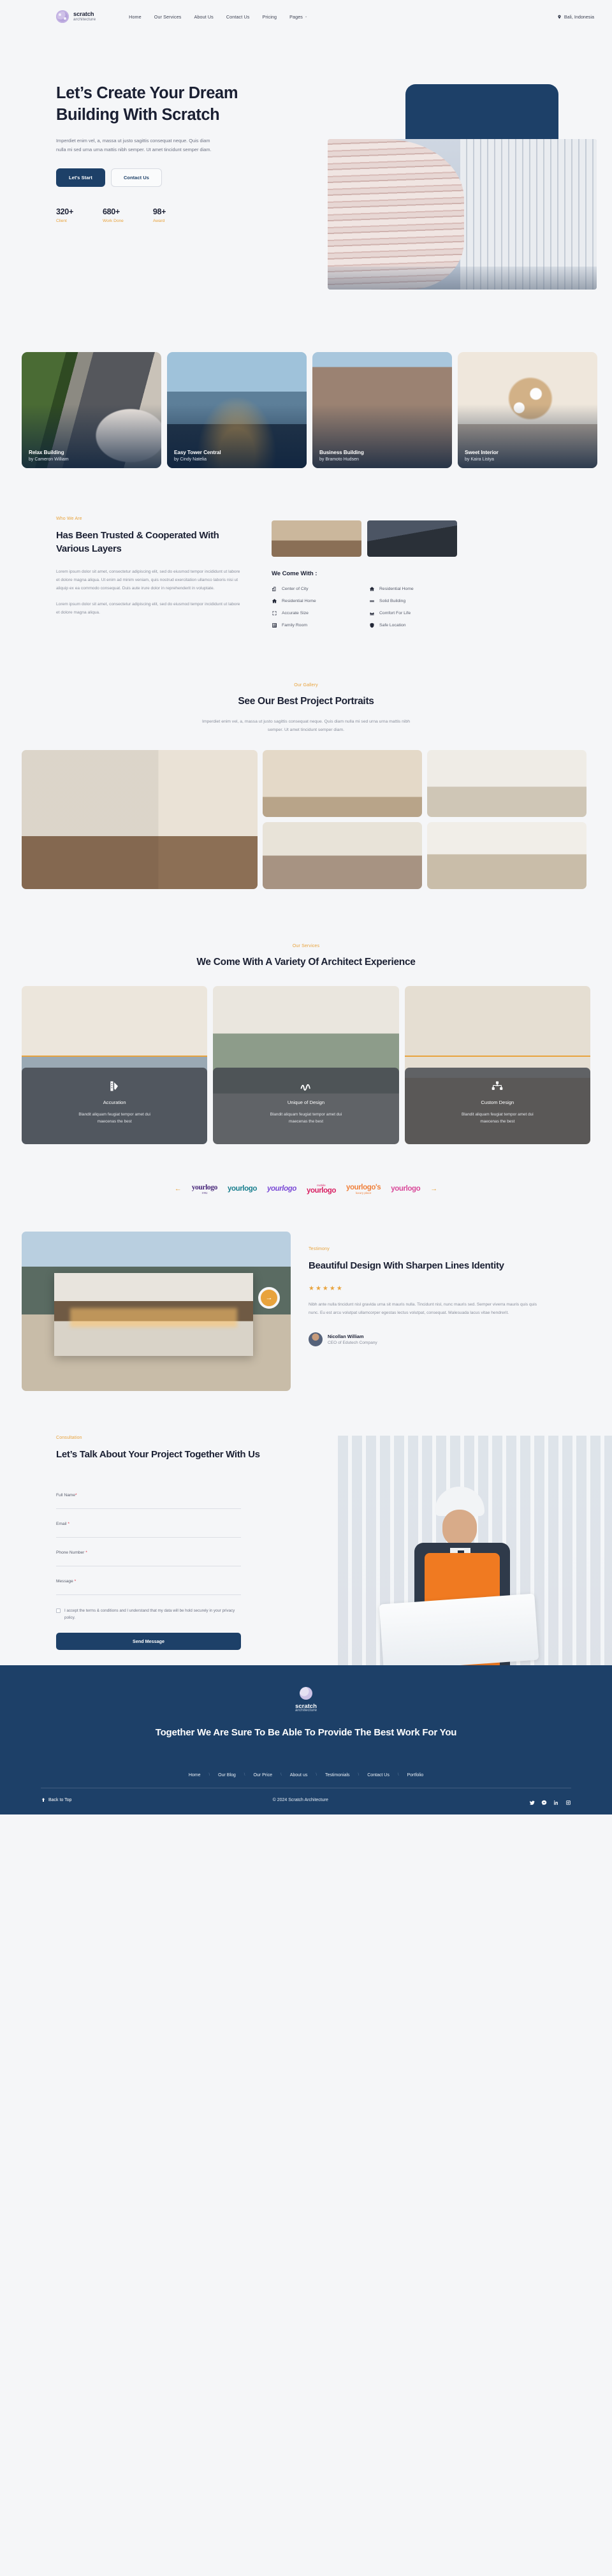  Describe the element at coordinates (568, 1801) in the screenshot. I see `instagram-icon` at that location.